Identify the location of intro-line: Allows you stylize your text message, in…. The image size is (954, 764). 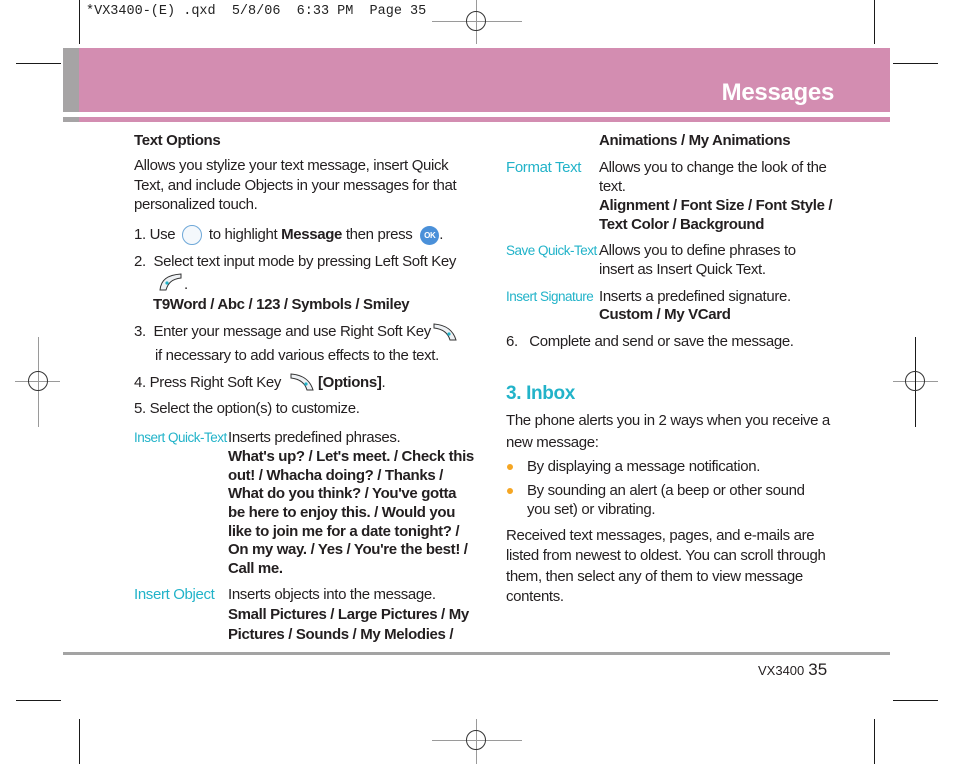
(291, 165).